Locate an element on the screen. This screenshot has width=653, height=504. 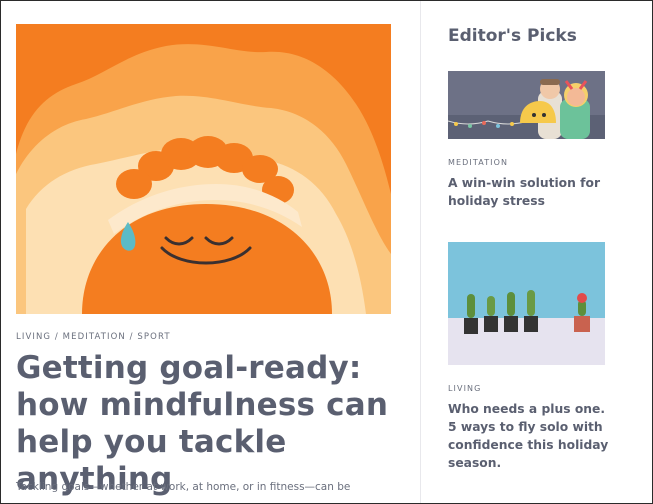
pick-1-title: A win-win solution for holiday stress is located at coordinates (530, 192).